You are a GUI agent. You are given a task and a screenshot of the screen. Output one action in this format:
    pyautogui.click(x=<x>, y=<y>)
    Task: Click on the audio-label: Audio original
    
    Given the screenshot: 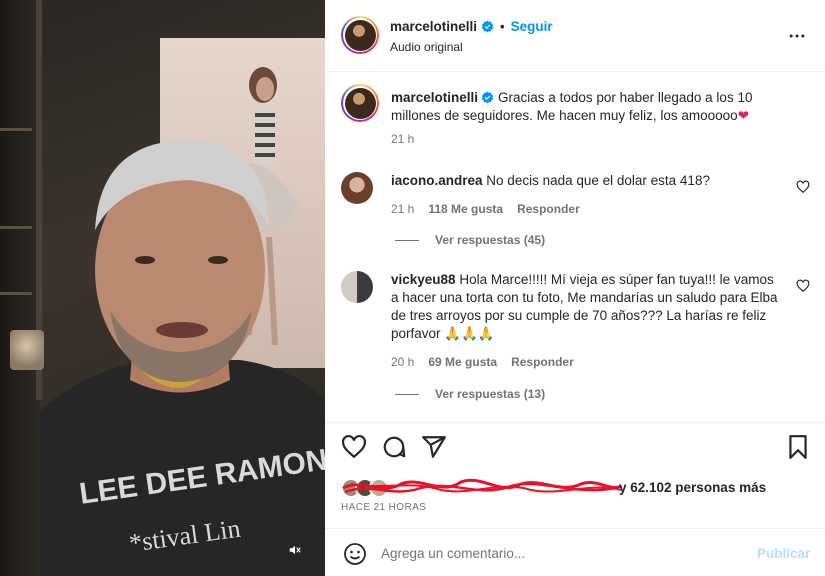 What is the action you would take?
    pyautogui.click(x=426, y=47)
    